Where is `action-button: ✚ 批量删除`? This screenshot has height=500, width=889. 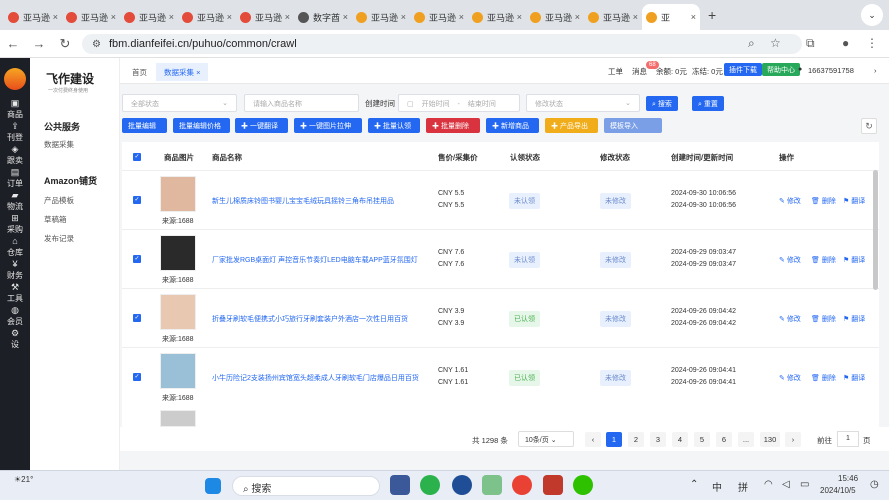 action-button: ✚ 批量删除 is located at coordinates (453, 125).